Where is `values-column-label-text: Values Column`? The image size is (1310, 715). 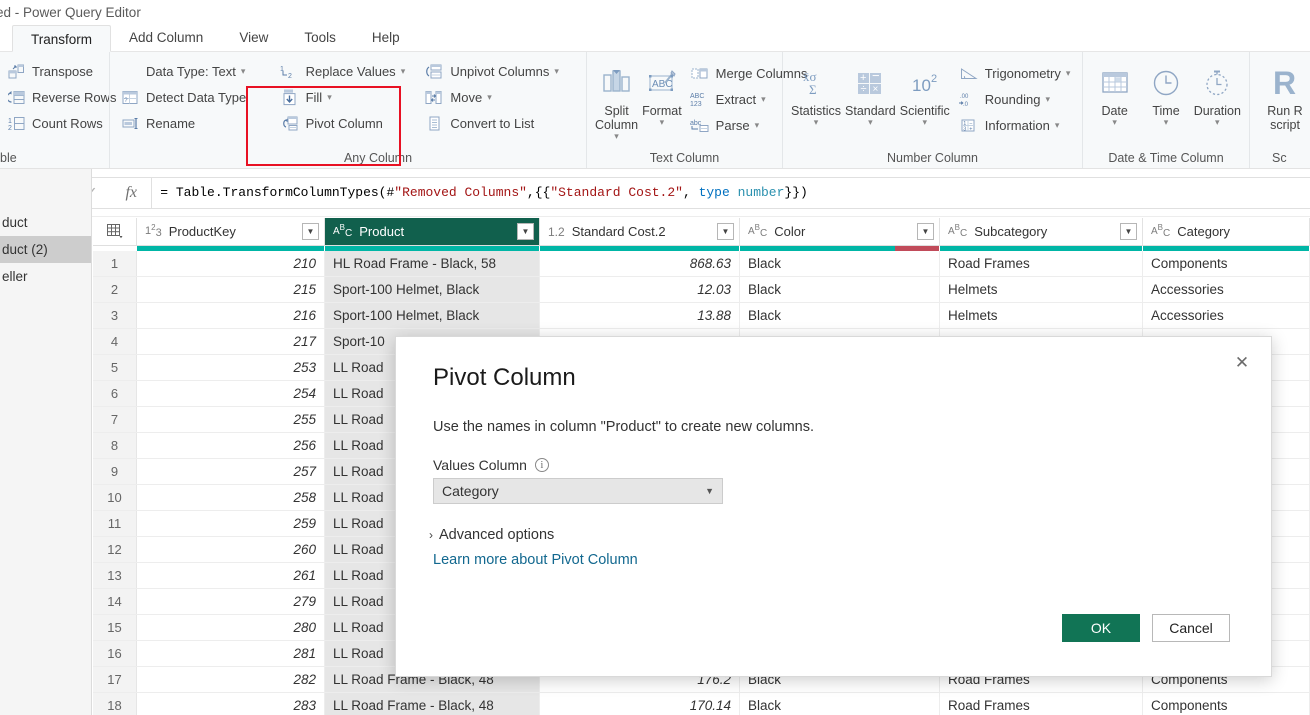 values-column-label-text: Values Column is located at coordinates (480, 465).